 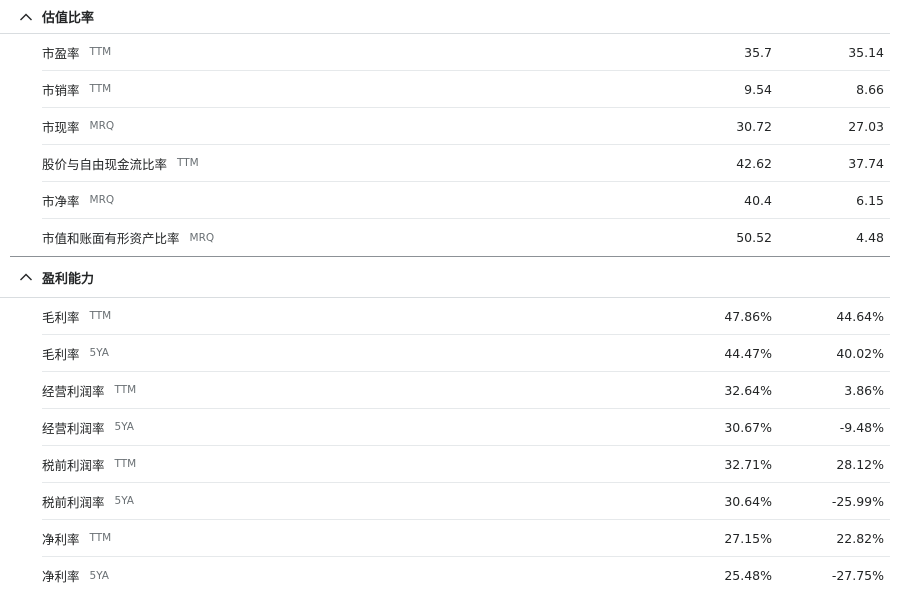 What do you see at coordinates (466, 126) in the screenshot?
I see `table-row: 市现率 MRQ 30.72 27.03` at bounding box center [466, 126].